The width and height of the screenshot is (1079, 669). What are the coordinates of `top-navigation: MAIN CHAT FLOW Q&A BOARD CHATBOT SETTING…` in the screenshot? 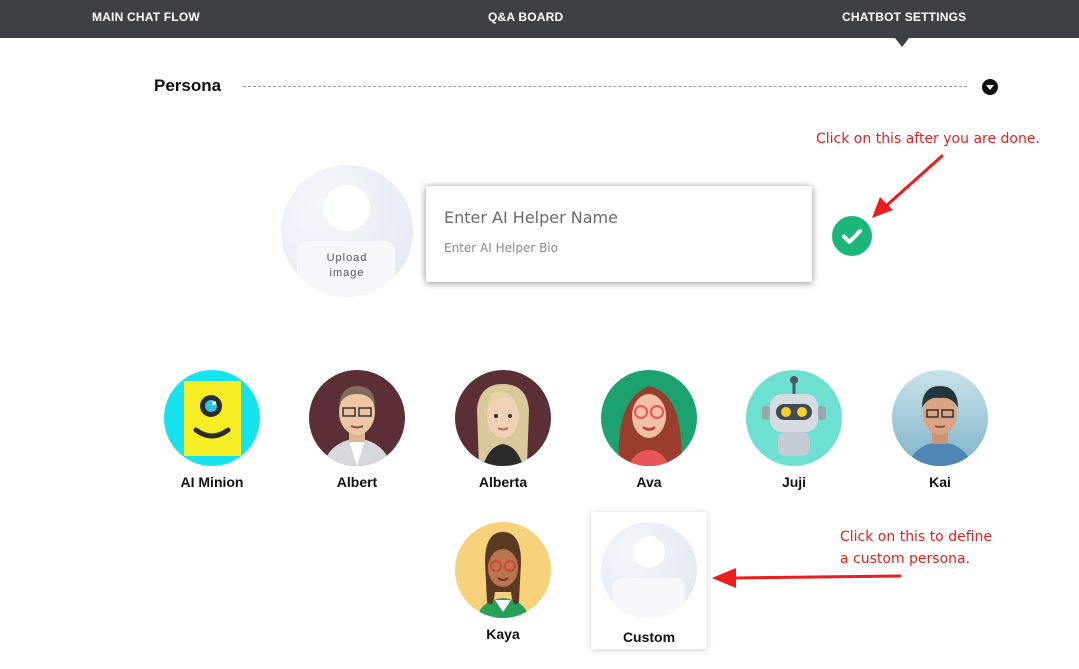 It's located at (539, 23).